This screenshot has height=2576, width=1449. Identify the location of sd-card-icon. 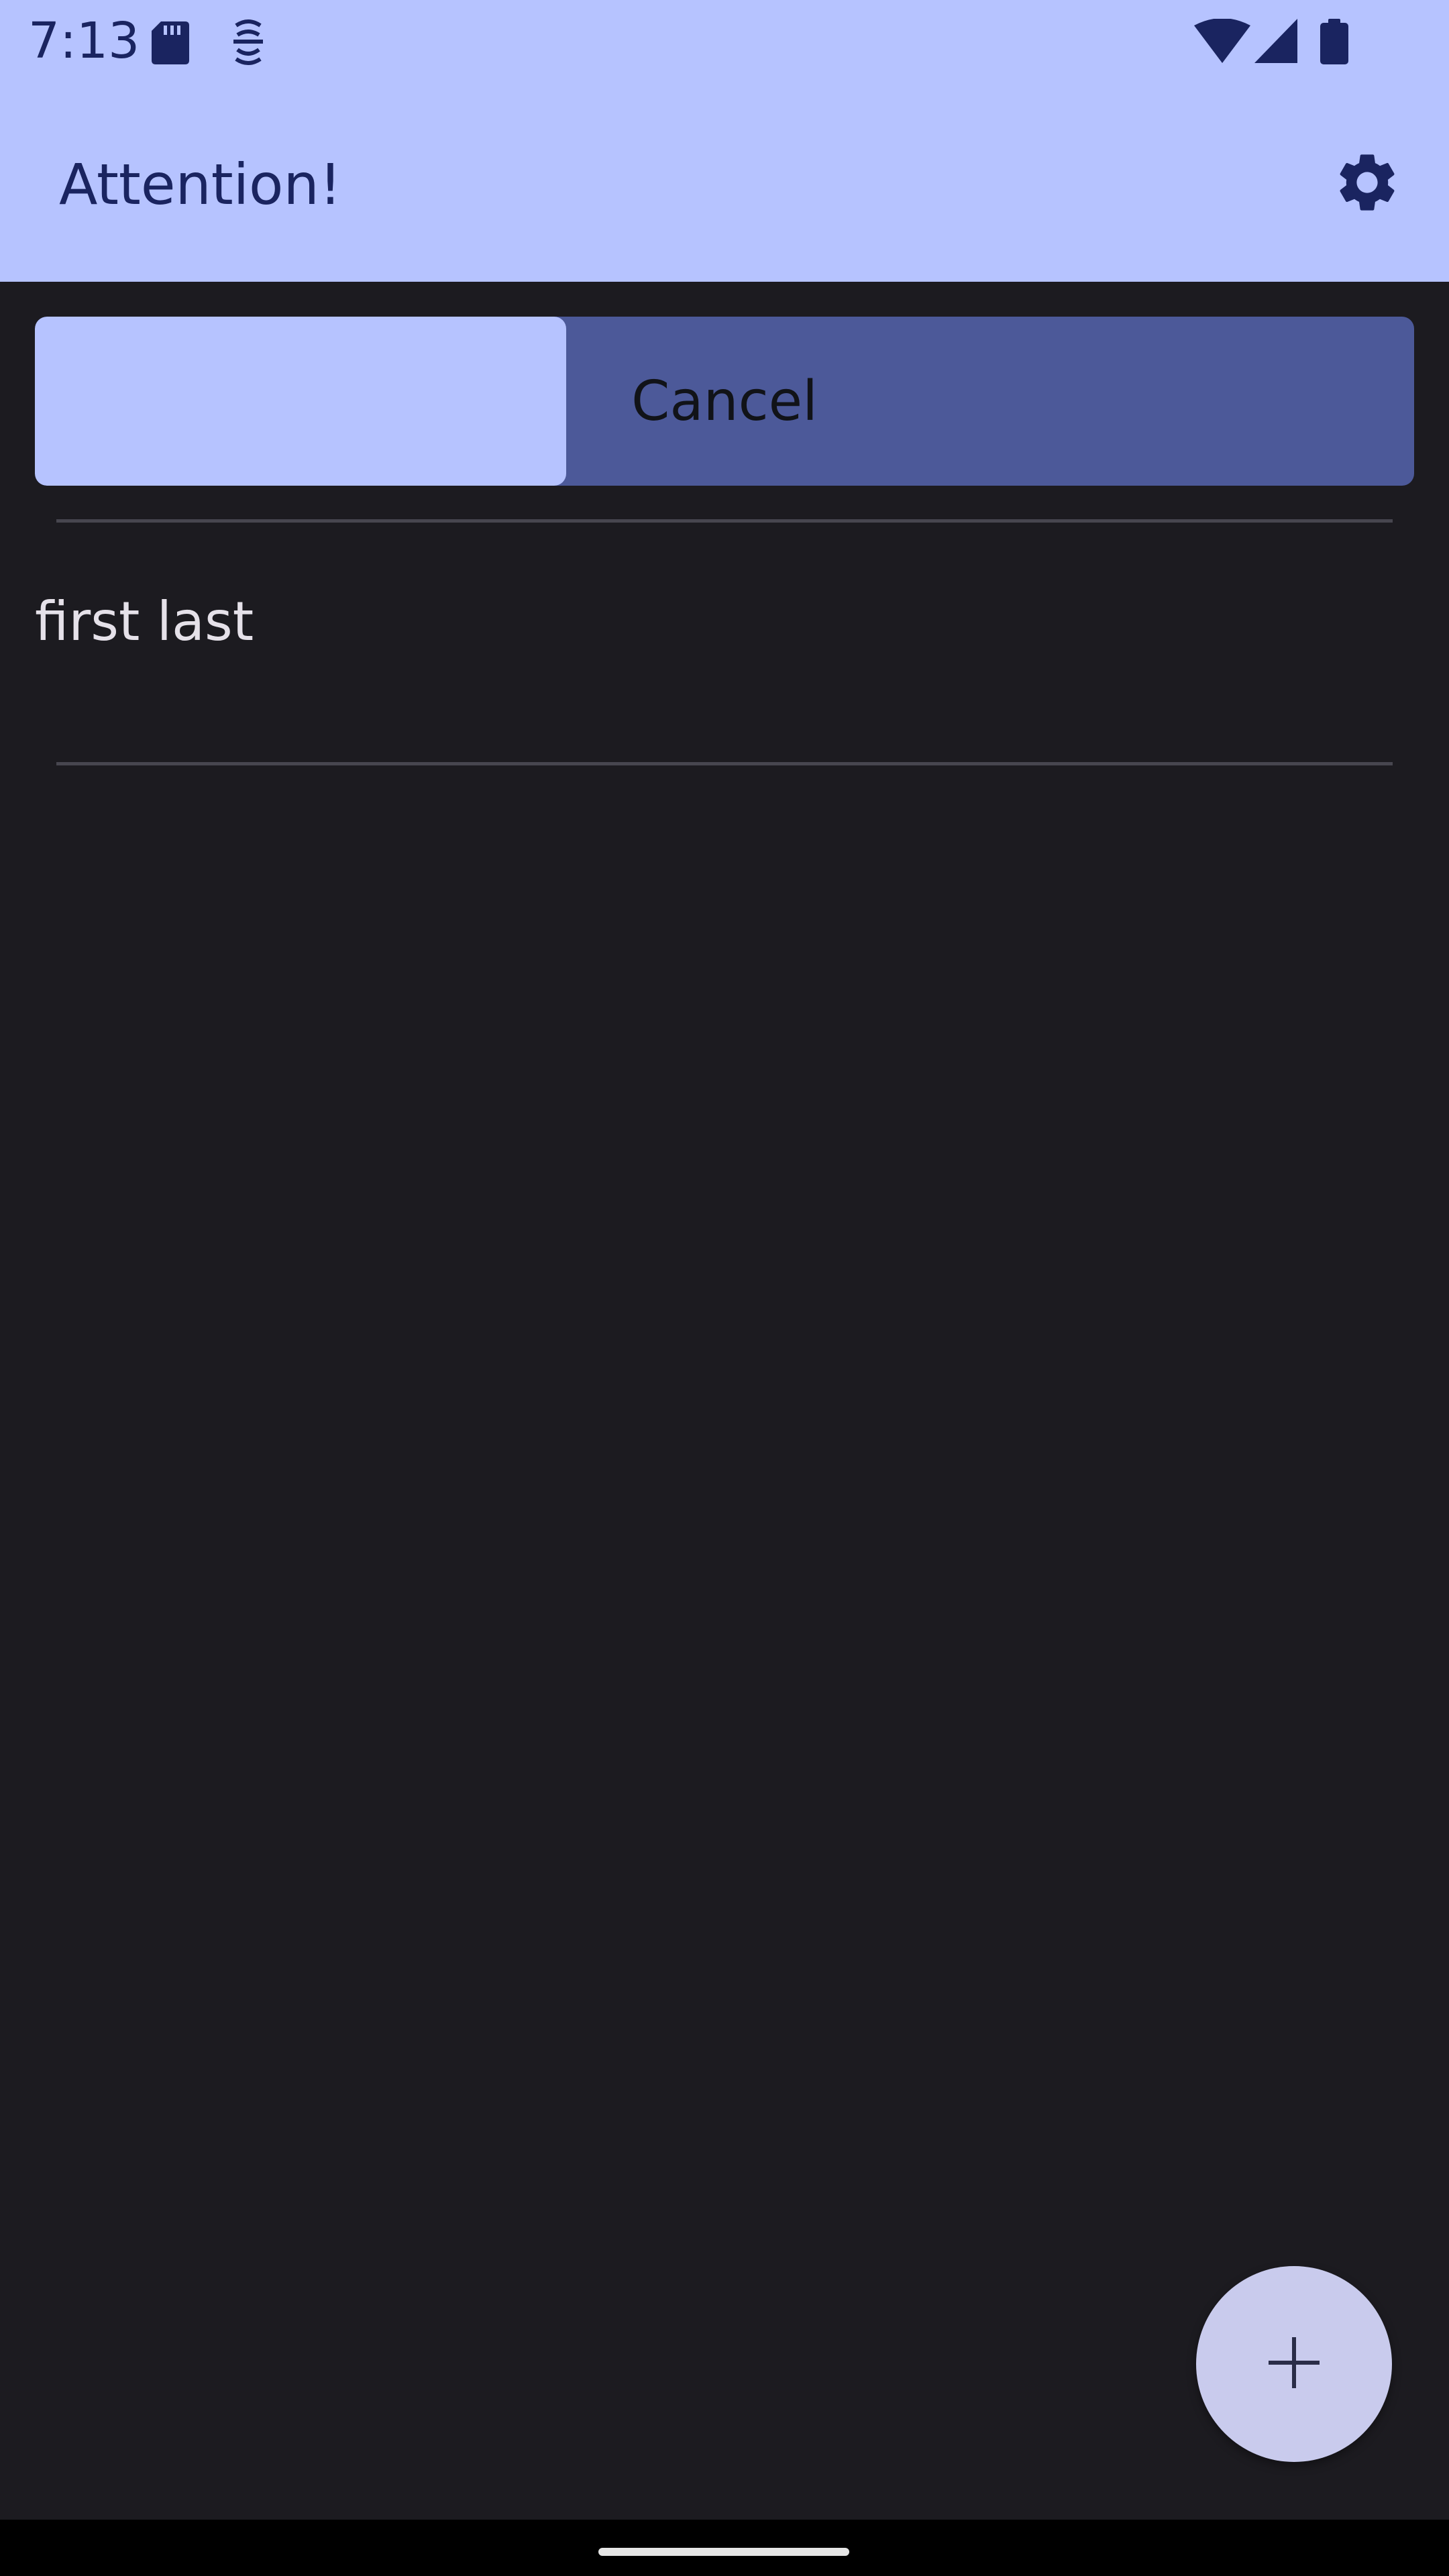
(170, 43).